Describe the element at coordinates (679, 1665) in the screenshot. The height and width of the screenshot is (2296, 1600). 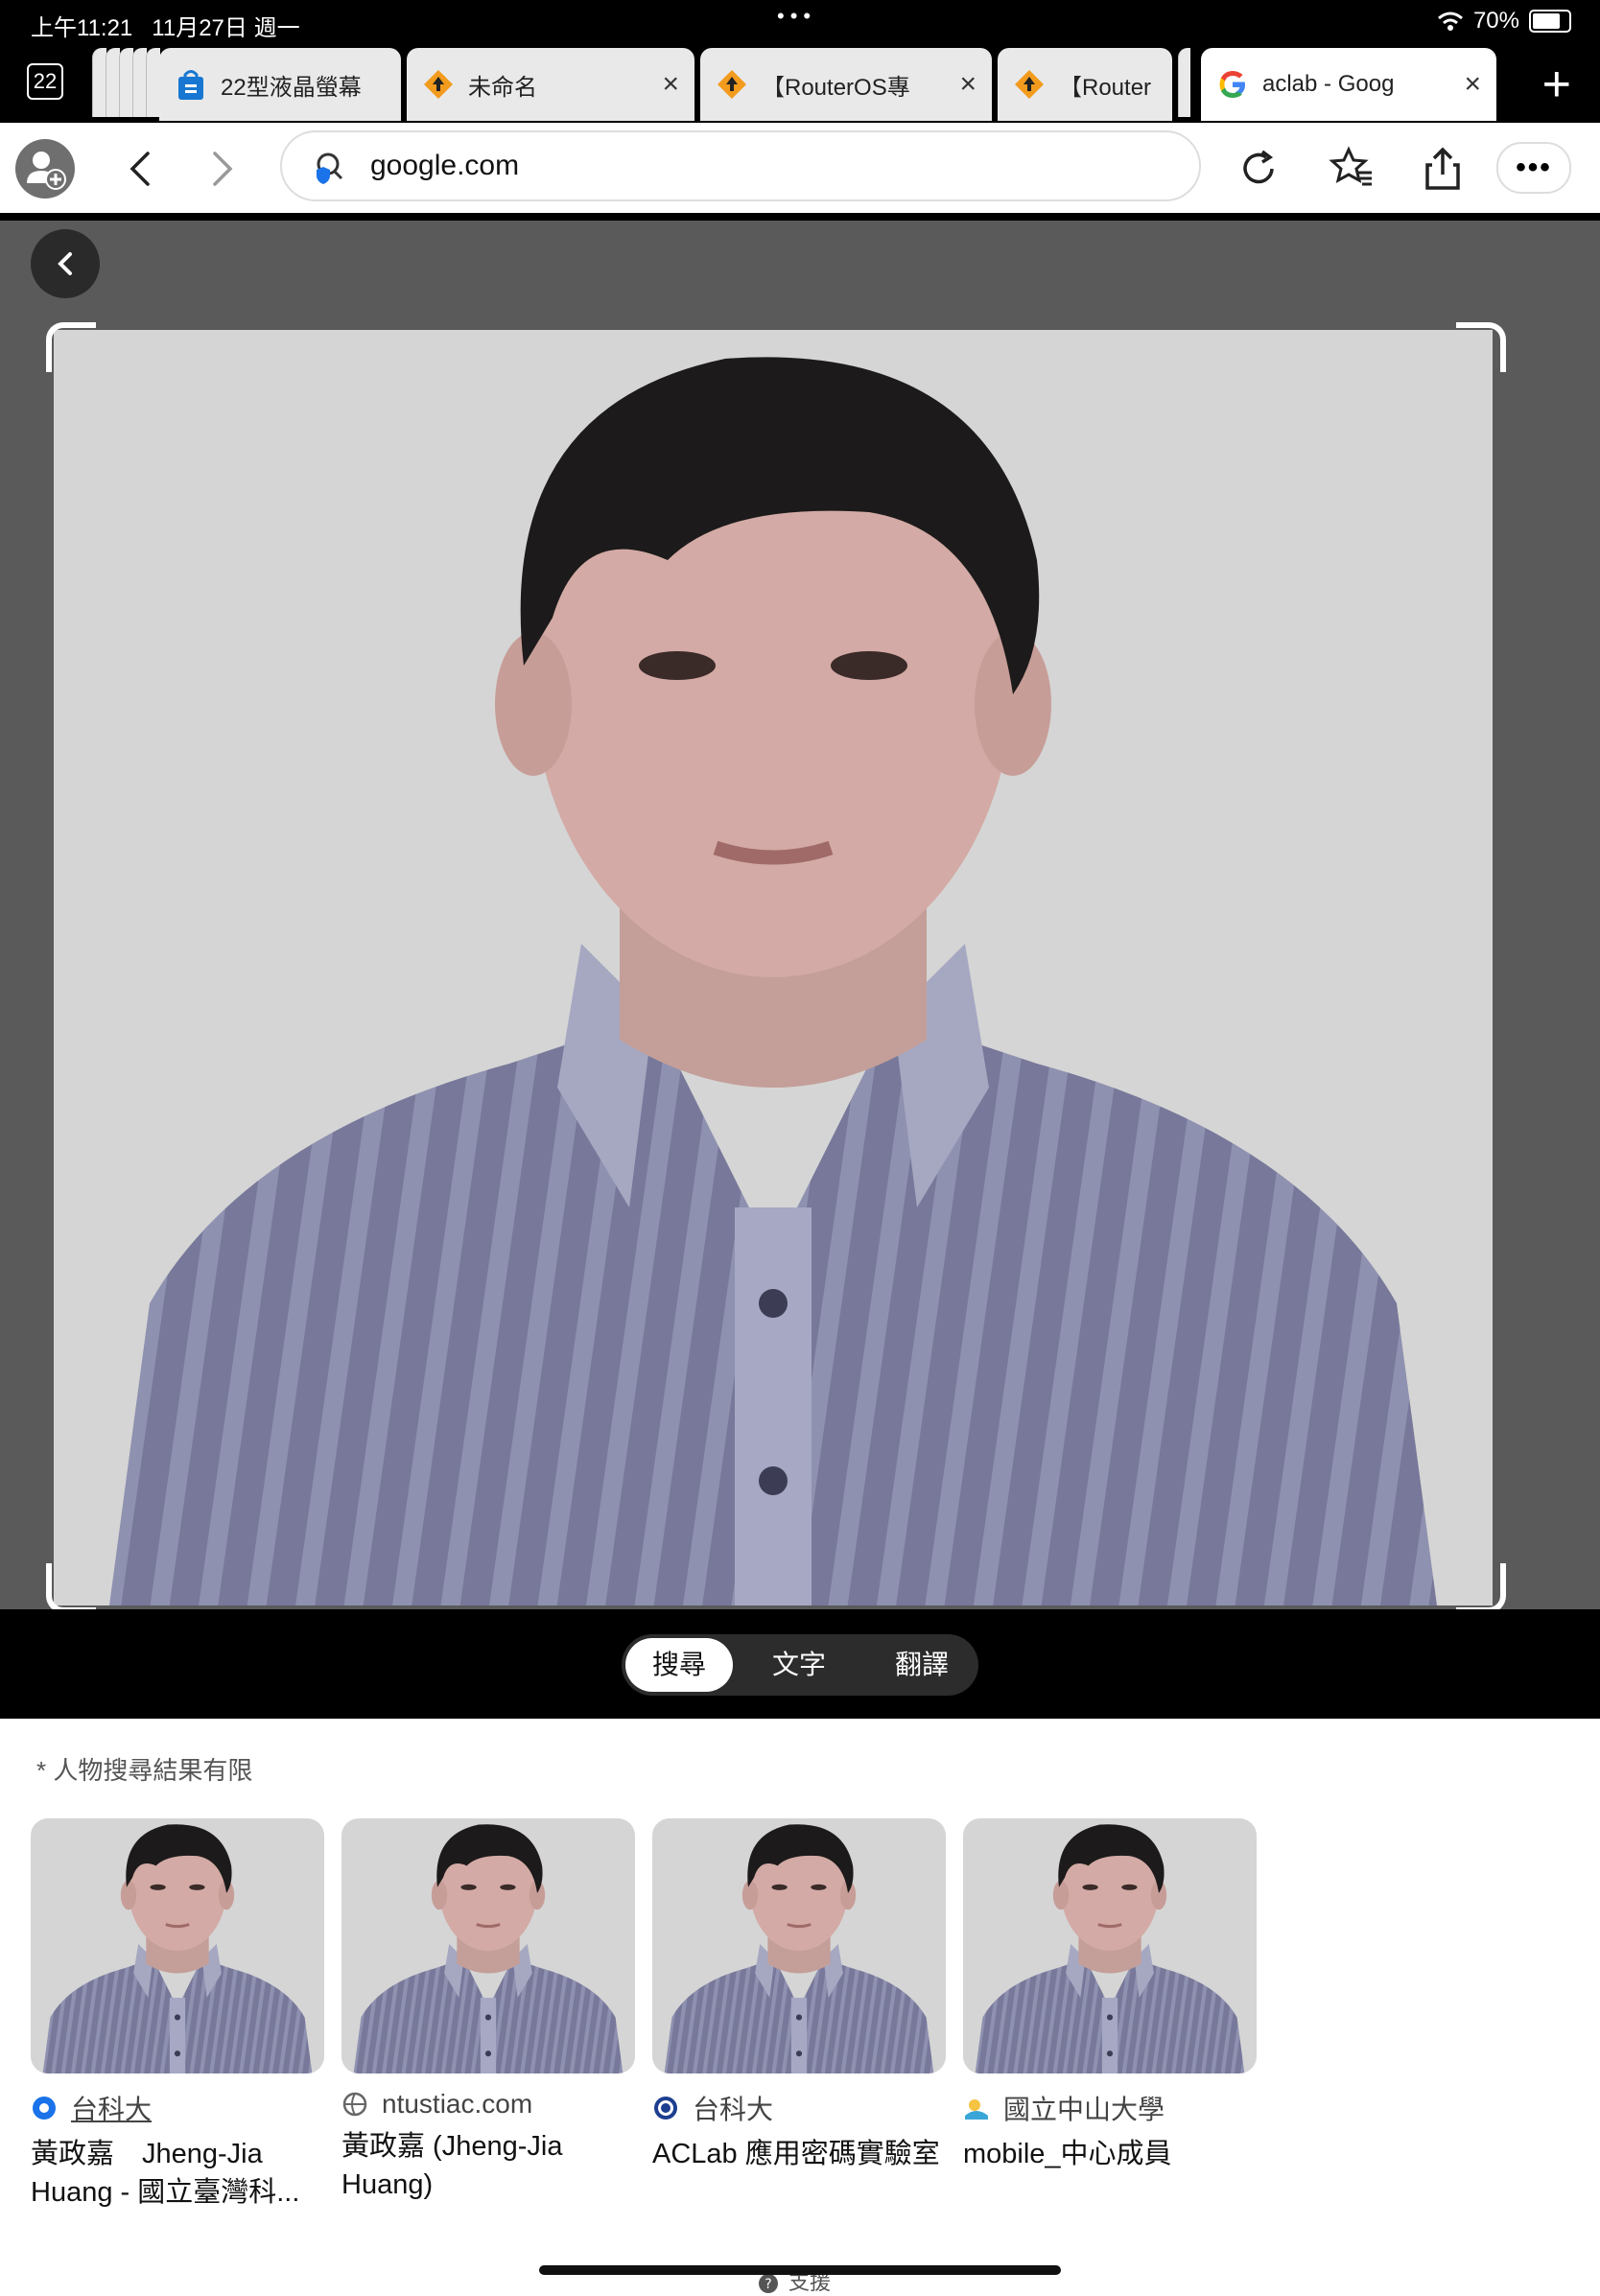
I see `mode-search-button: 搜尋` at that location.